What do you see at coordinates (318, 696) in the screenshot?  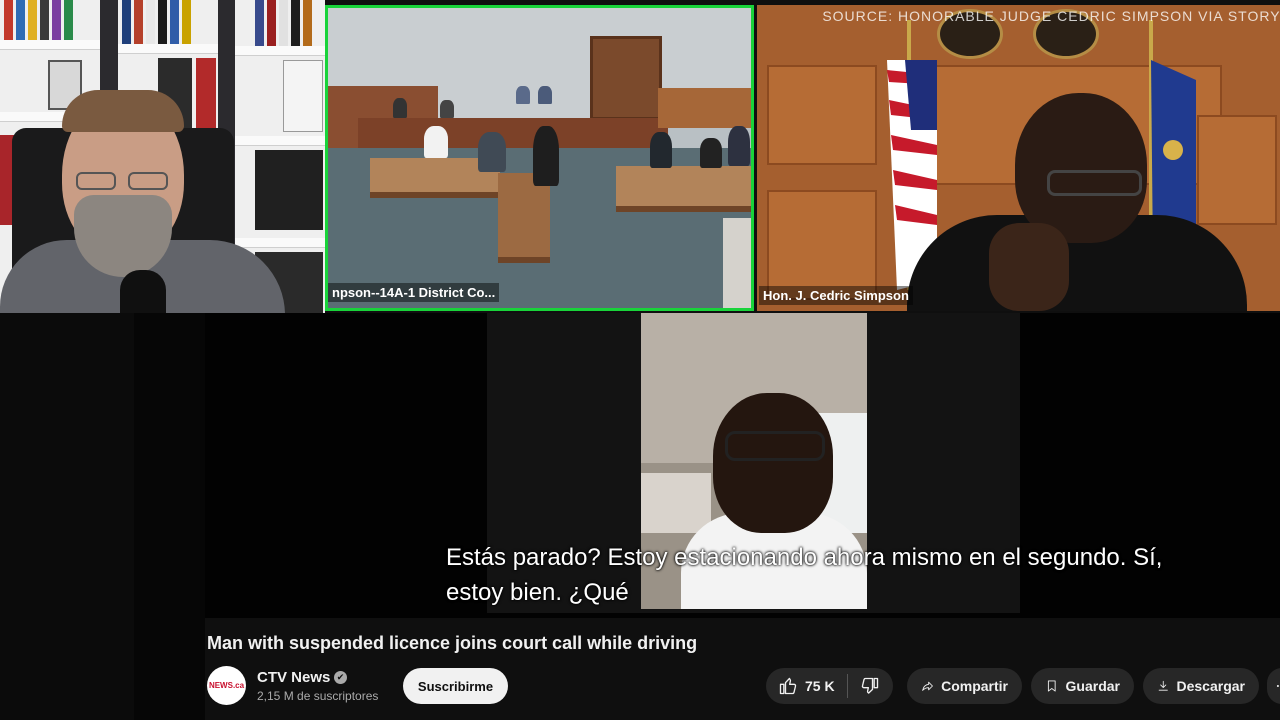 I see `subscriber-count: 2,15 M de suscriptores` at bounding box center [318, 696].